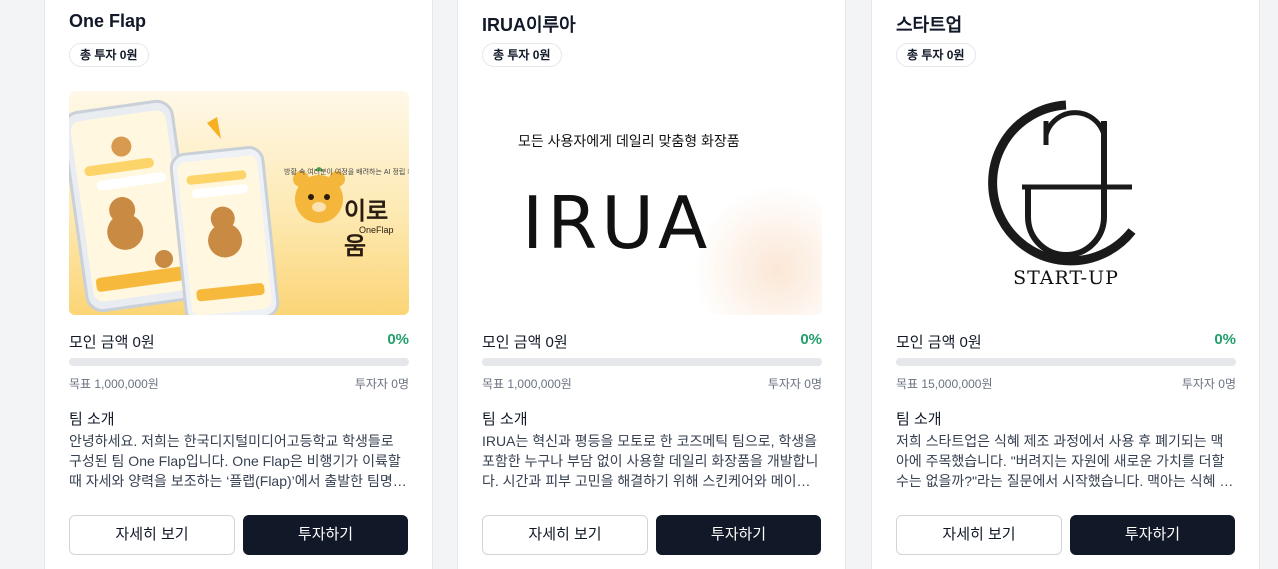  I want to click on project-title: 스타트업, so click(929, 24).